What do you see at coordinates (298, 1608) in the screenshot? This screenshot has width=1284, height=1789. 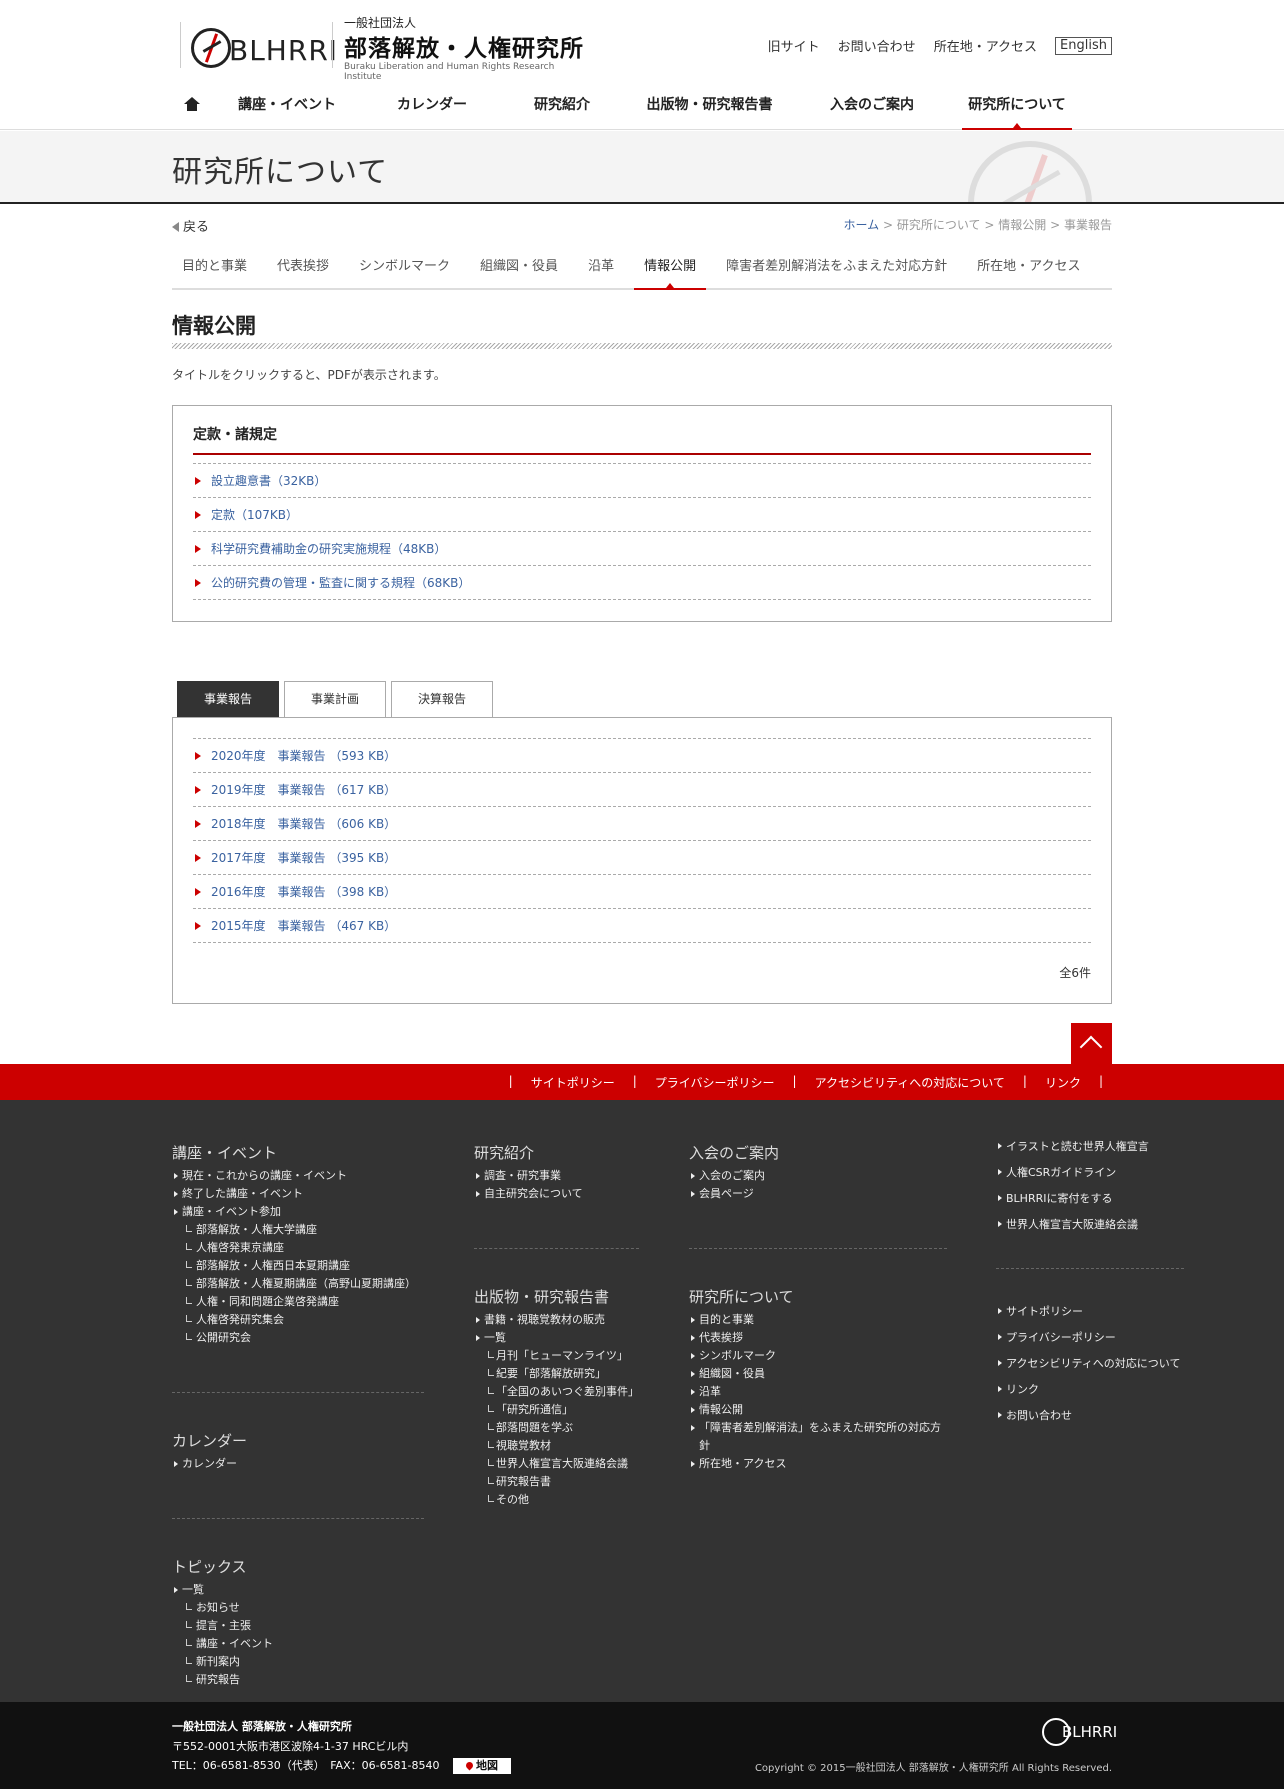 I see `footer-sublink: お知らせ` at bounding box center [298, 1608].